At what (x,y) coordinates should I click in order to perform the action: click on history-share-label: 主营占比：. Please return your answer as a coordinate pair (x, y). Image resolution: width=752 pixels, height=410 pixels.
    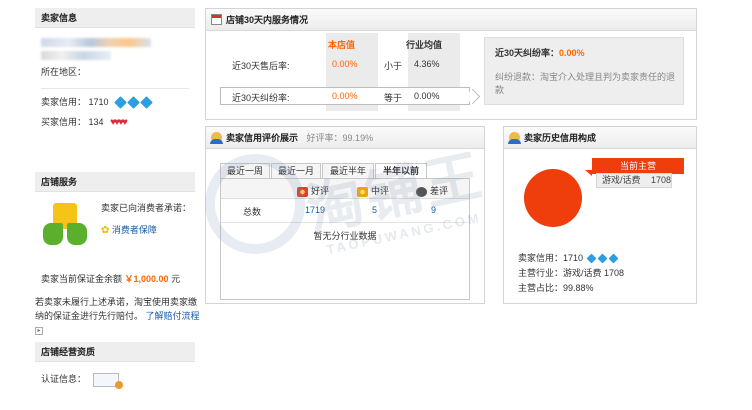
    Looking at the image, I should click on (541, 288).